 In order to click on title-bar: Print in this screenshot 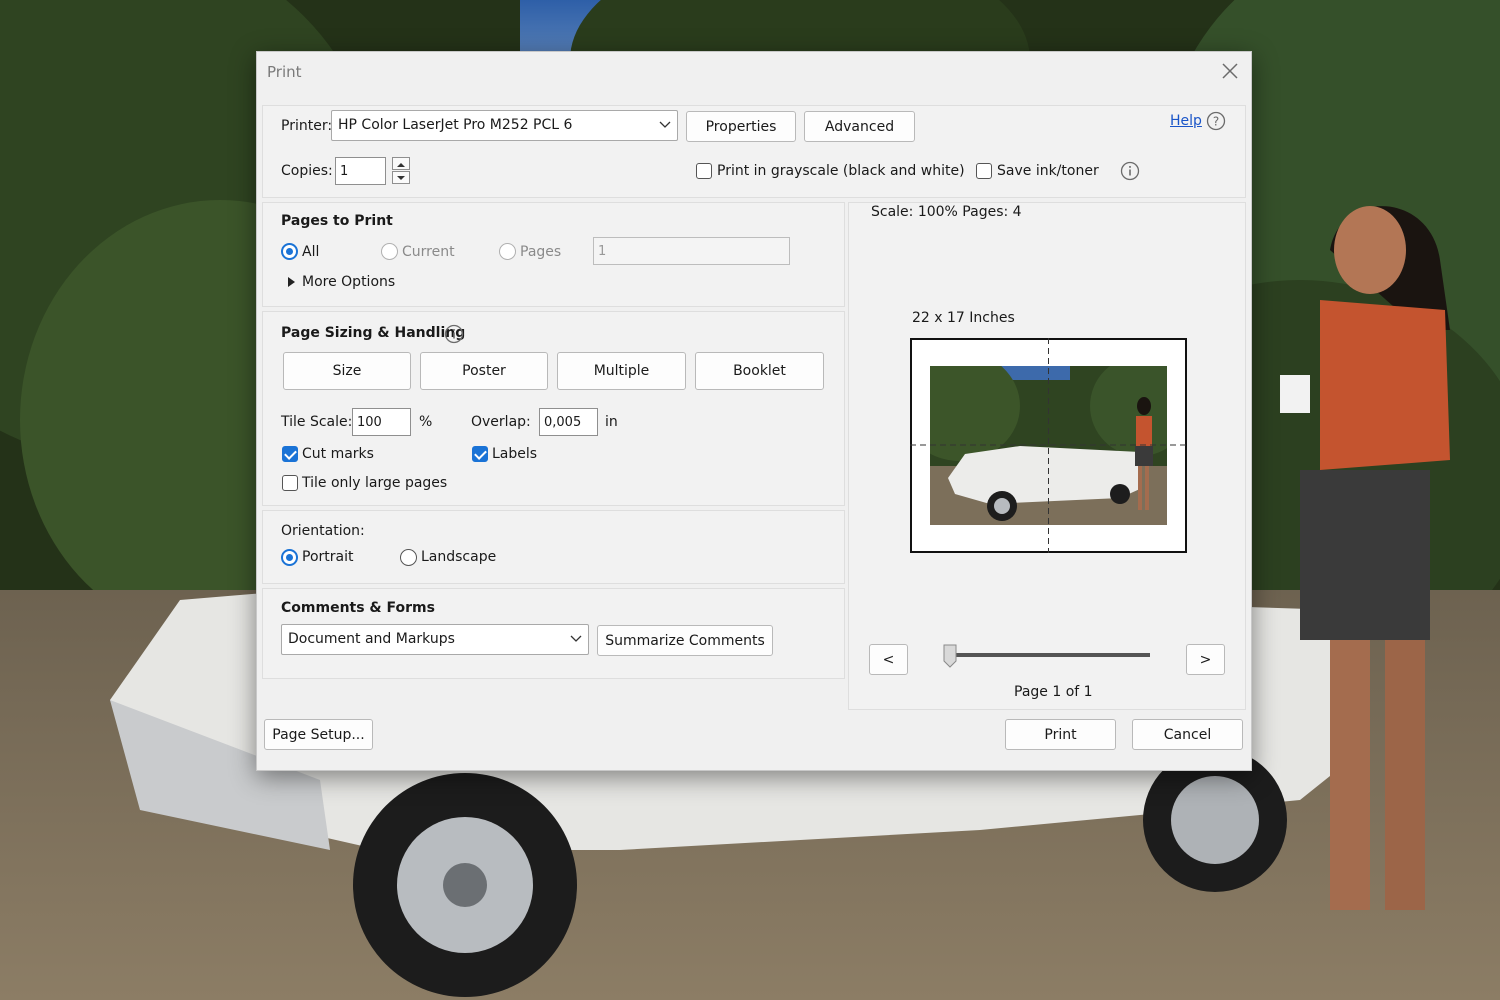, I will do `click(754, 72)`.